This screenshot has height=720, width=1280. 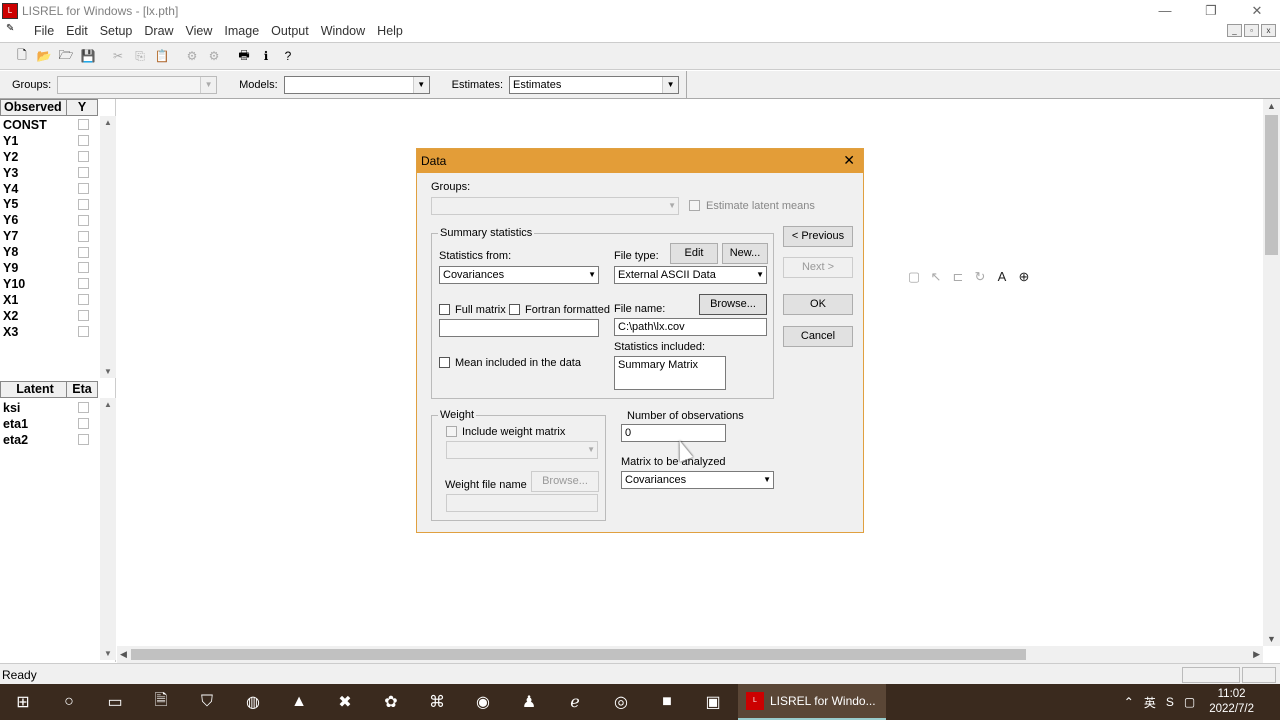 What do you see at coordinates (50, 173) in the screenshot?
I see `list-item: Y3` at bounding box center [50, 173].